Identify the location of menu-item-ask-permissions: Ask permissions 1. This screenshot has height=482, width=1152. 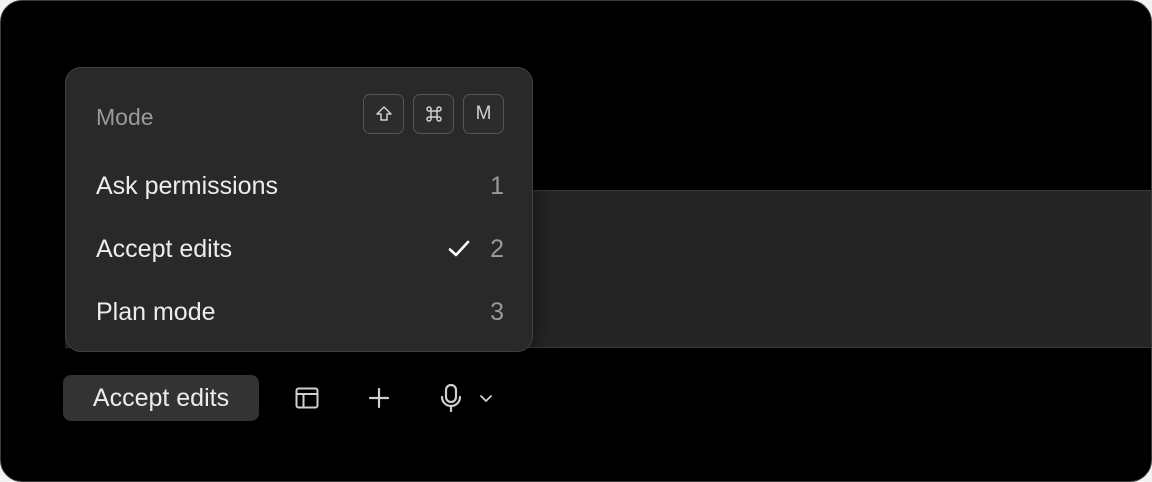
(300, 186).